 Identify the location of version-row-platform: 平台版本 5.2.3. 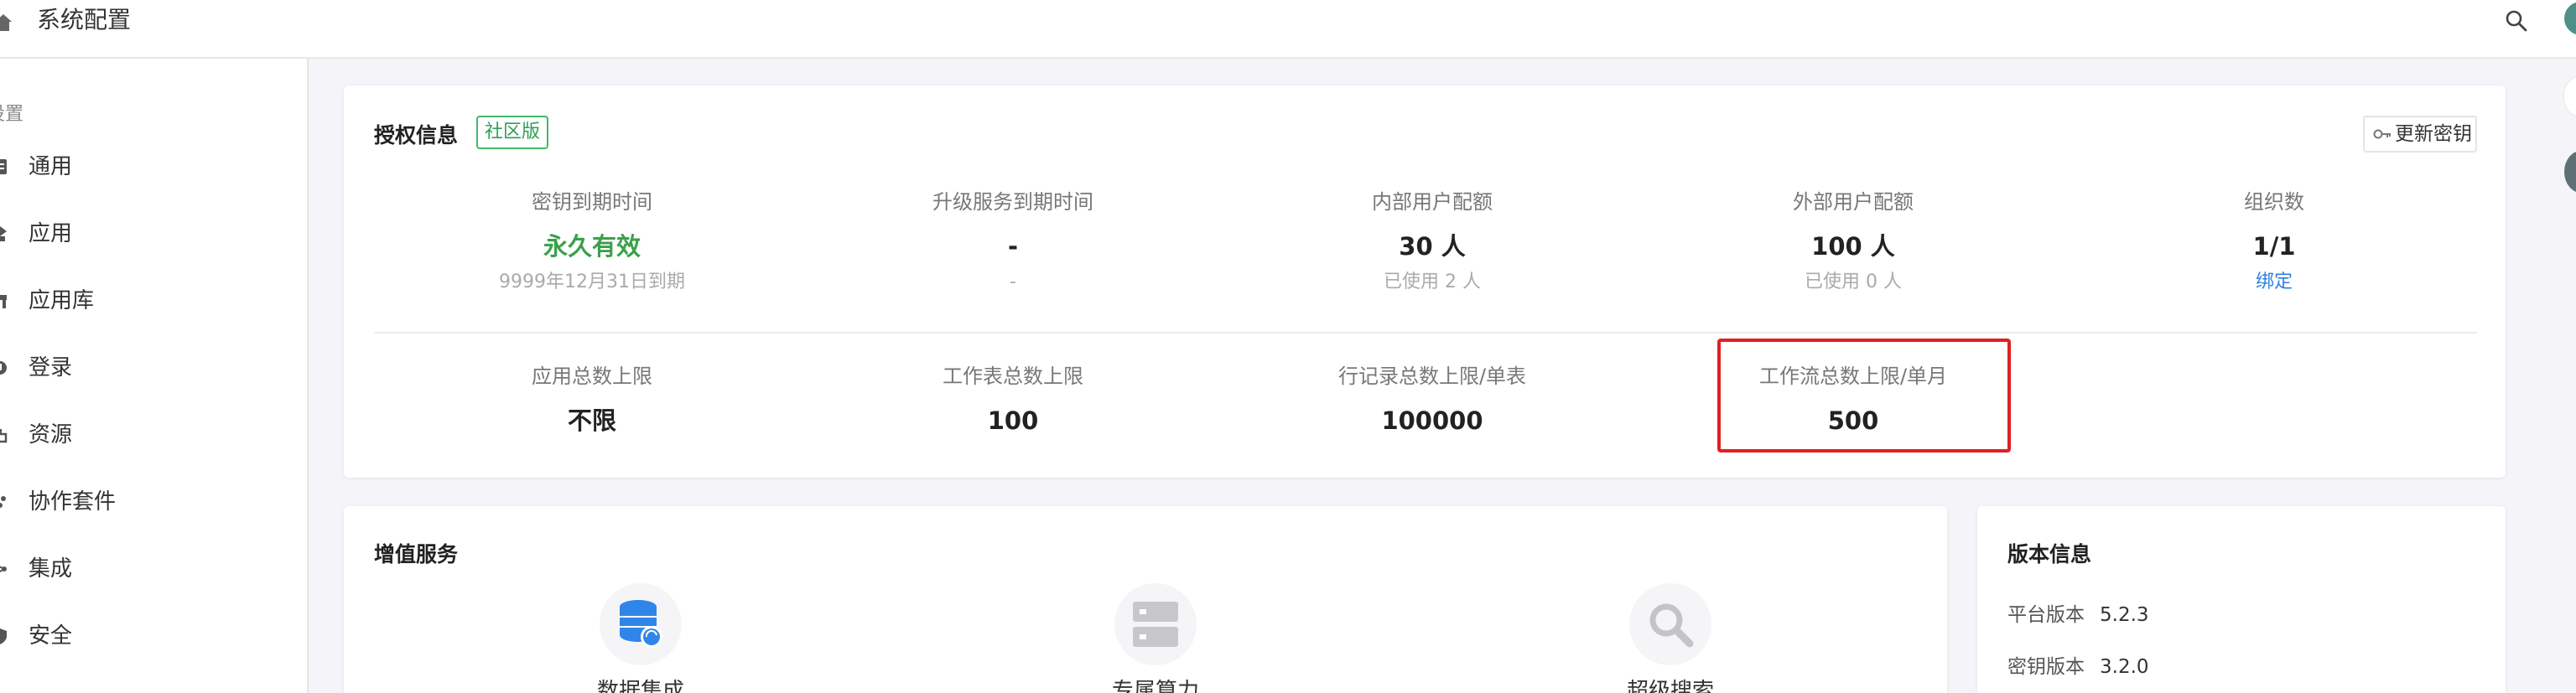
(2078, 612).